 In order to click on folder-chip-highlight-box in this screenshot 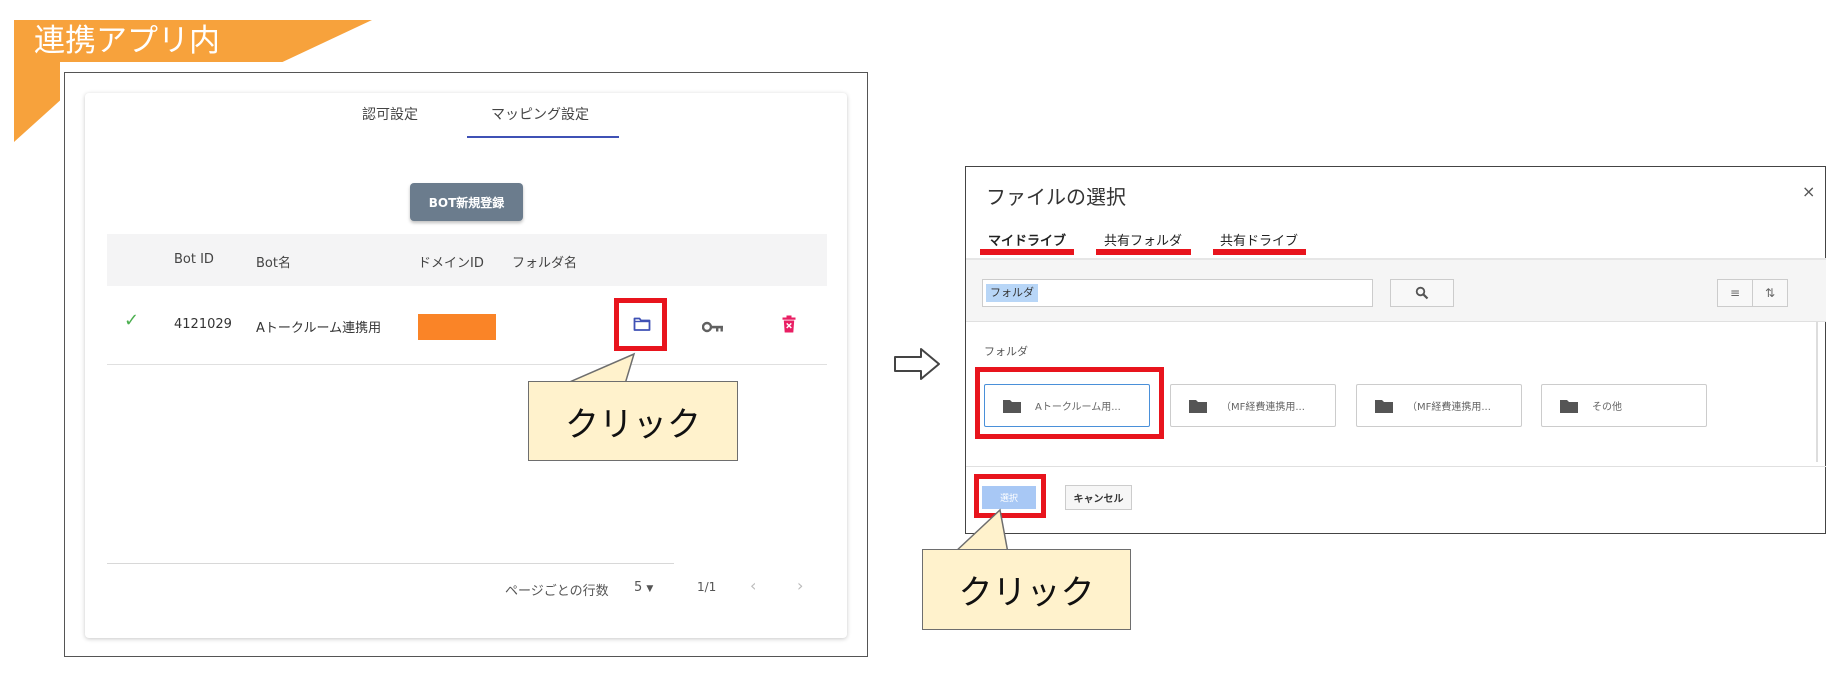, I will do `click(1069, 403)`.